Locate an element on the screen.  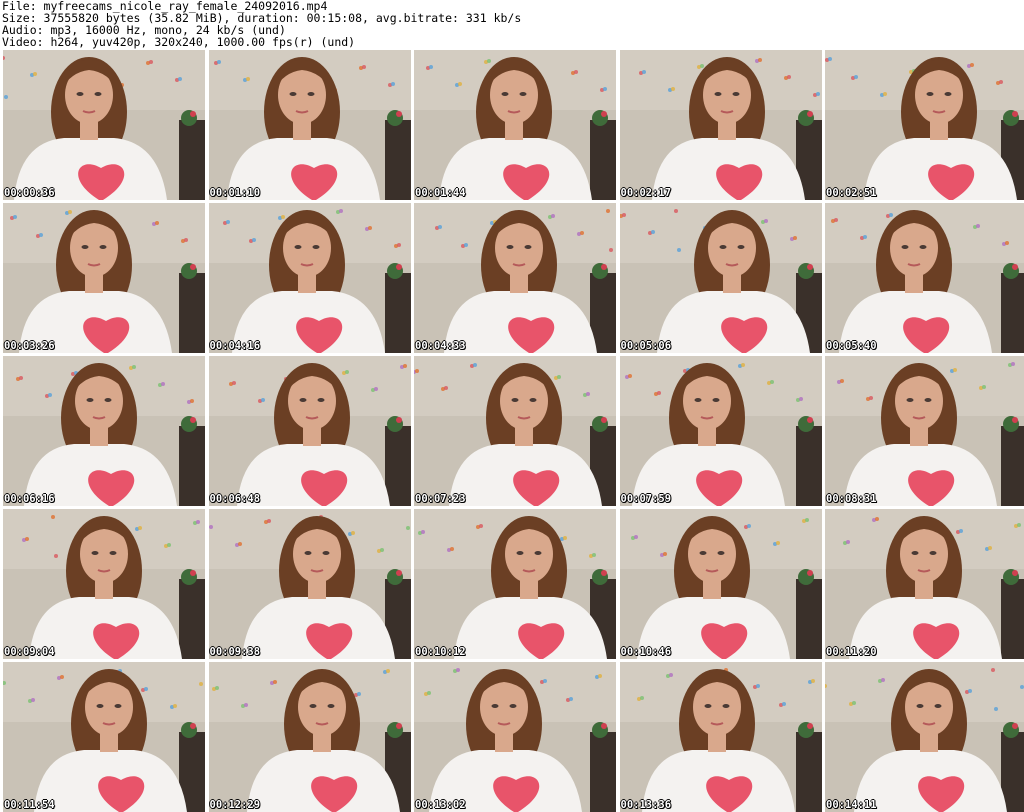
timestamp-label: 00:06:48 is located at coordinates (235, 499).